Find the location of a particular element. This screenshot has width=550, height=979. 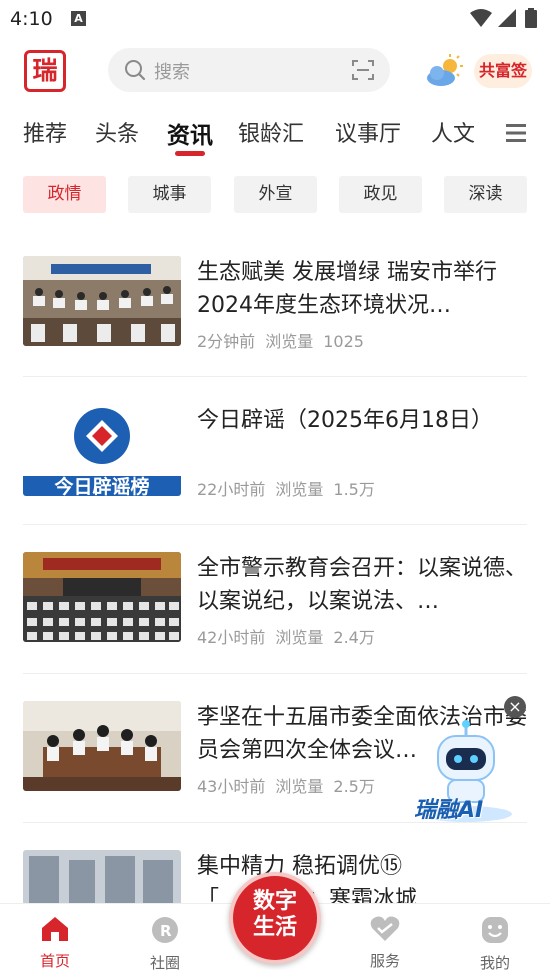

news-title: 集中精力 稳拓调优⑮ is located at coordinates (299, 866).